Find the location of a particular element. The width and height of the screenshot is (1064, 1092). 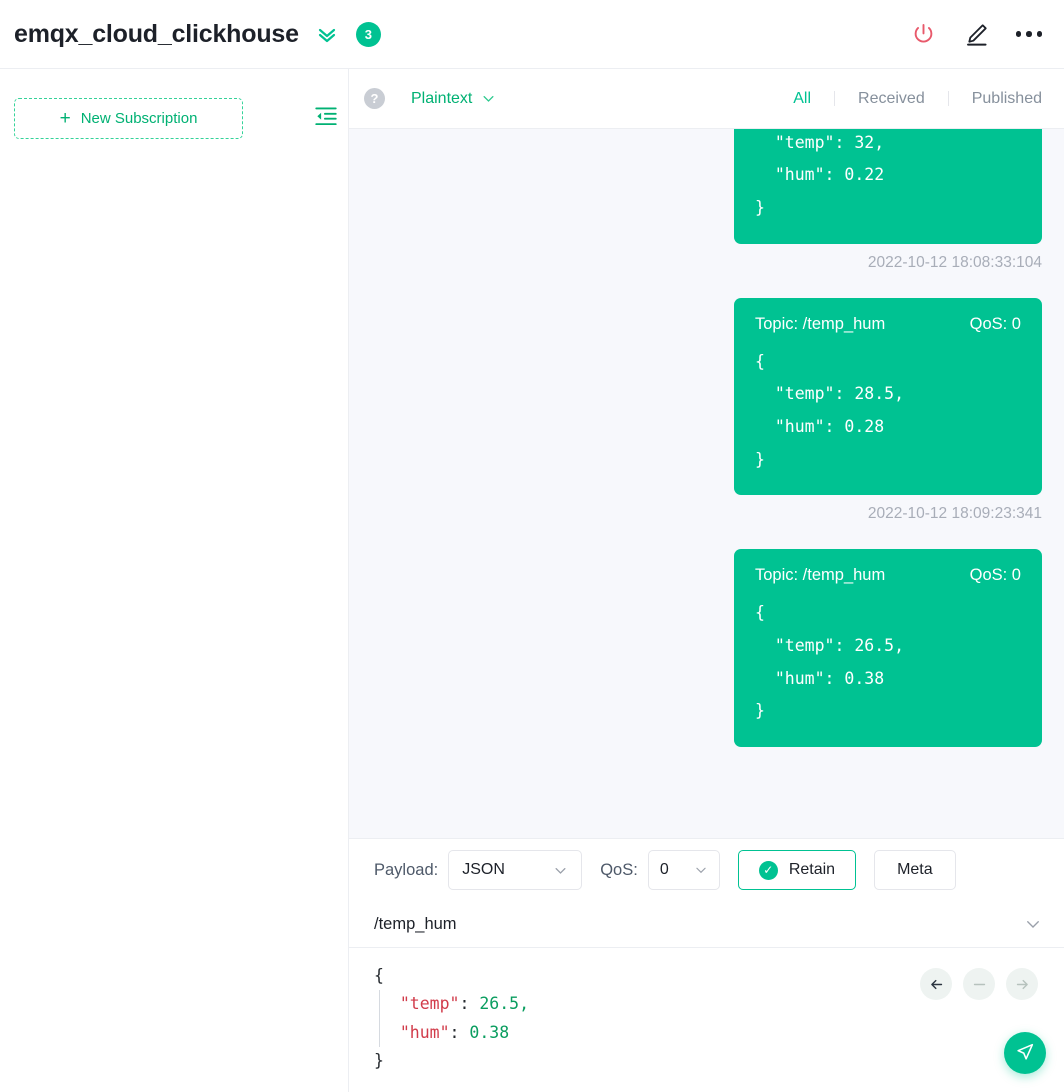

payload-format-select: Plaintext is located at coordinates (453, 99).